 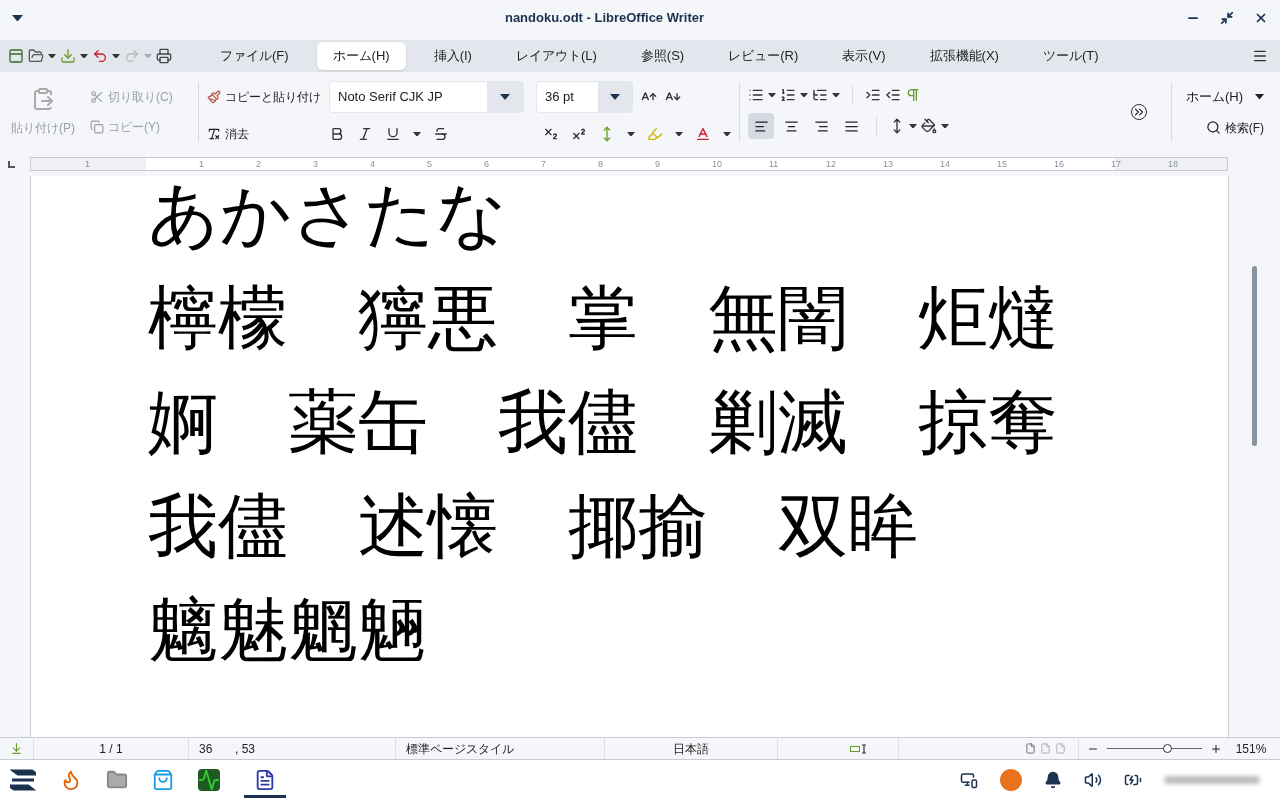 I want to click on ruler-number: 7, so click(x=543, y=164).